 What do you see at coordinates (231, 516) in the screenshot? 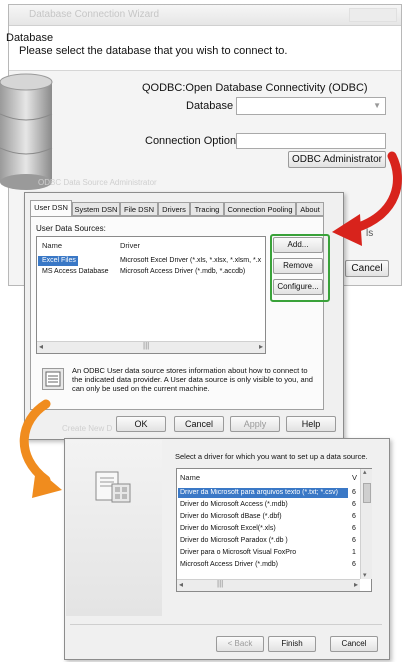
I see `list-item: Driver do Microsoft dBase (*.dbf)` at bounding box center [231, 516].